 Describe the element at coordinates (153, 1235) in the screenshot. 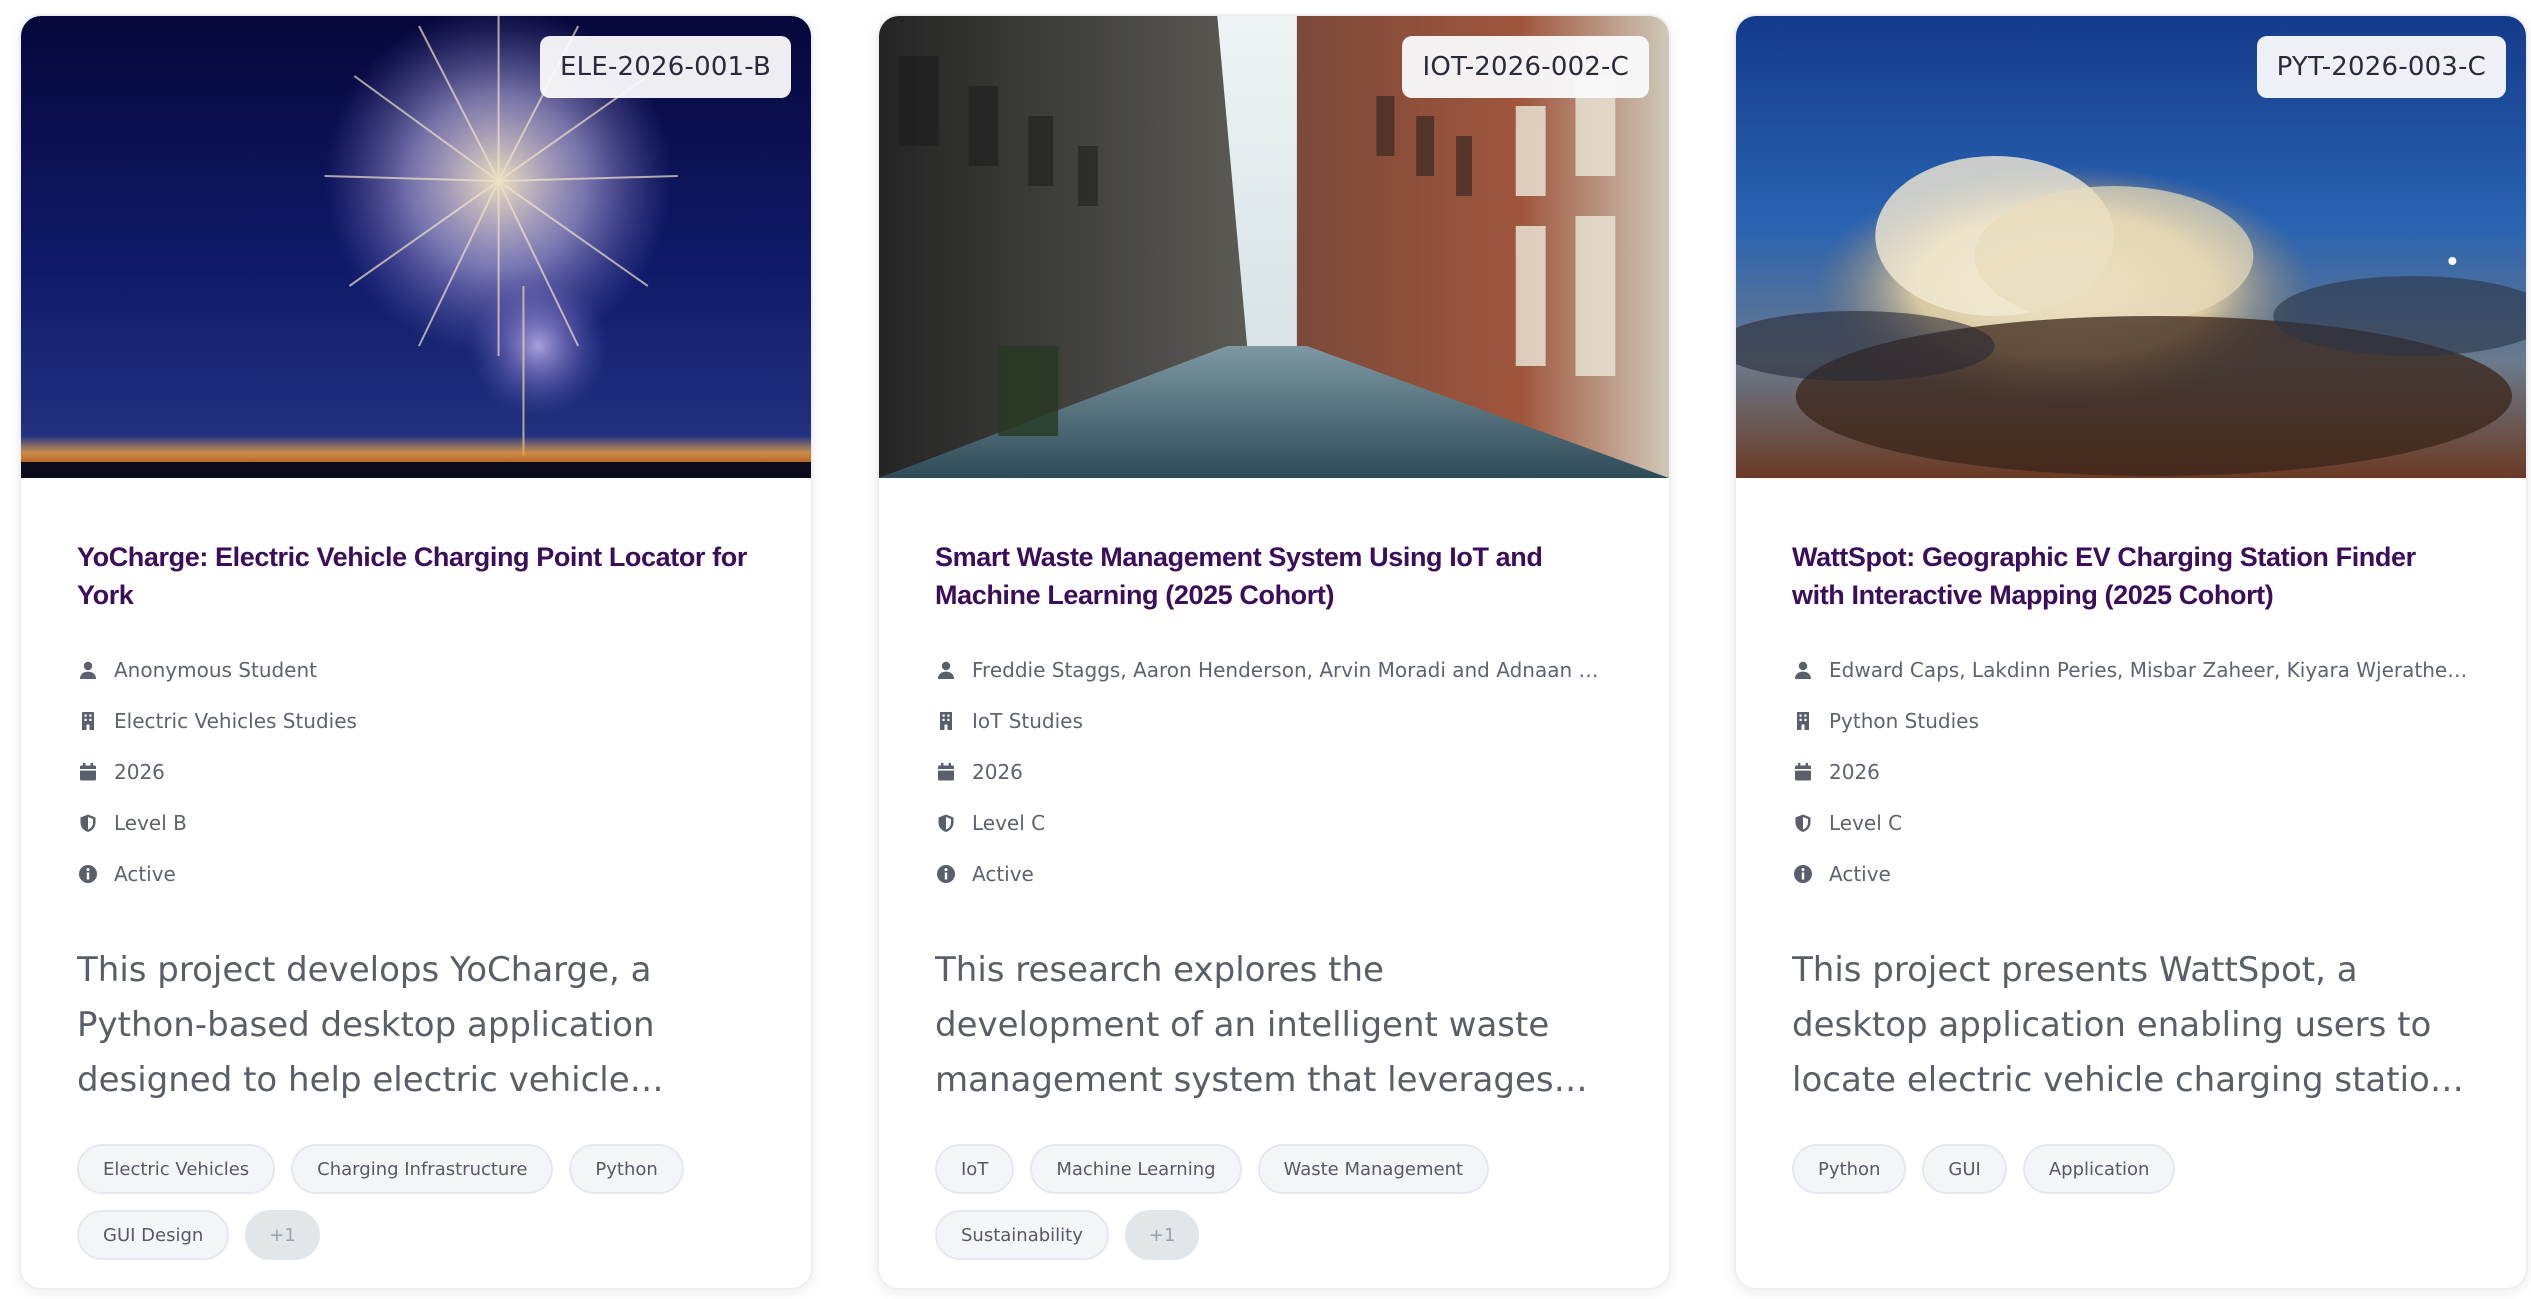

I see `tag-chip: GUI Design` at that location.